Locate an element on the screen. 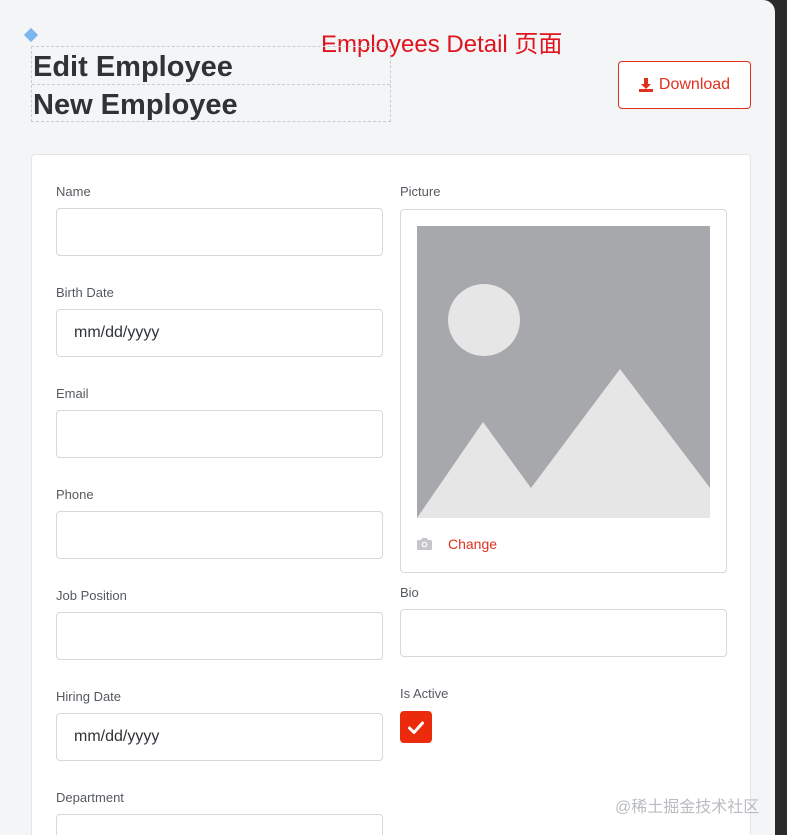 This screenshot has width=787, height=835. change-picture-row: Change is located at coordinates (457, 544).